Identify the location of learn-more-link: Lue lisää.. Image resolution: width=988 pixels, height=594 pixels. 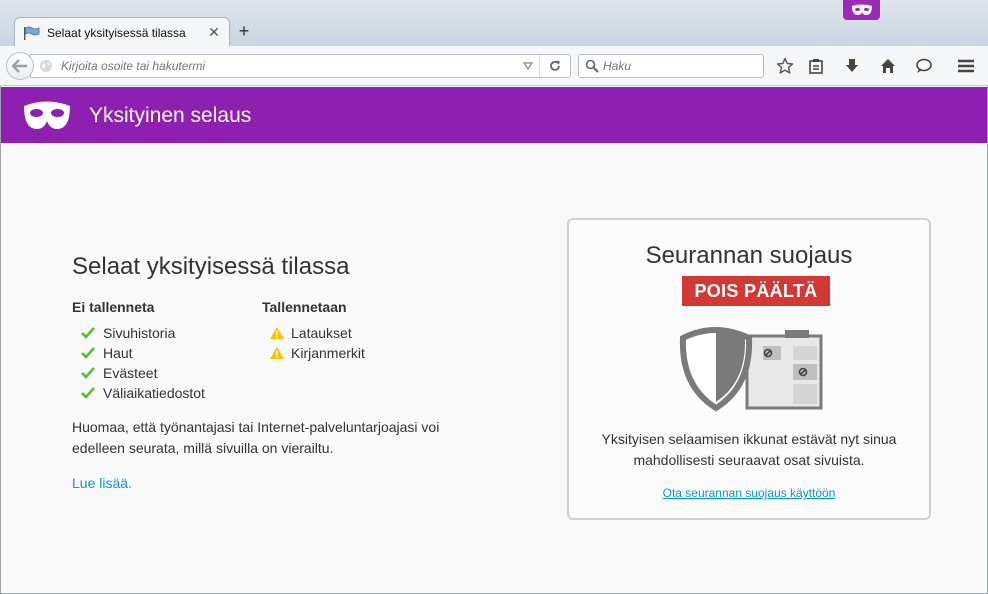
(102, 483).